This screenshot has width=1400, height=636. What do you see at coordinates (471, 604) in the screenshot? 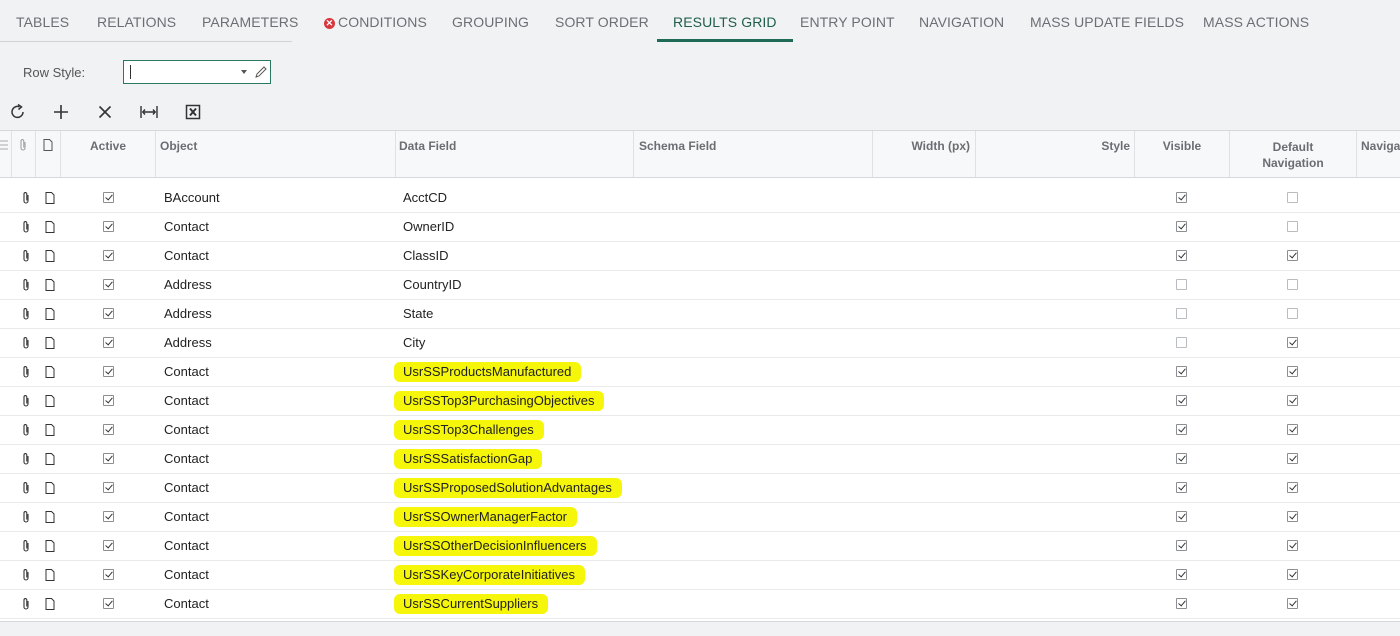
I see `data-field-cell: UsrSSCurrentSuppliers` at bounding box center [471, 604].